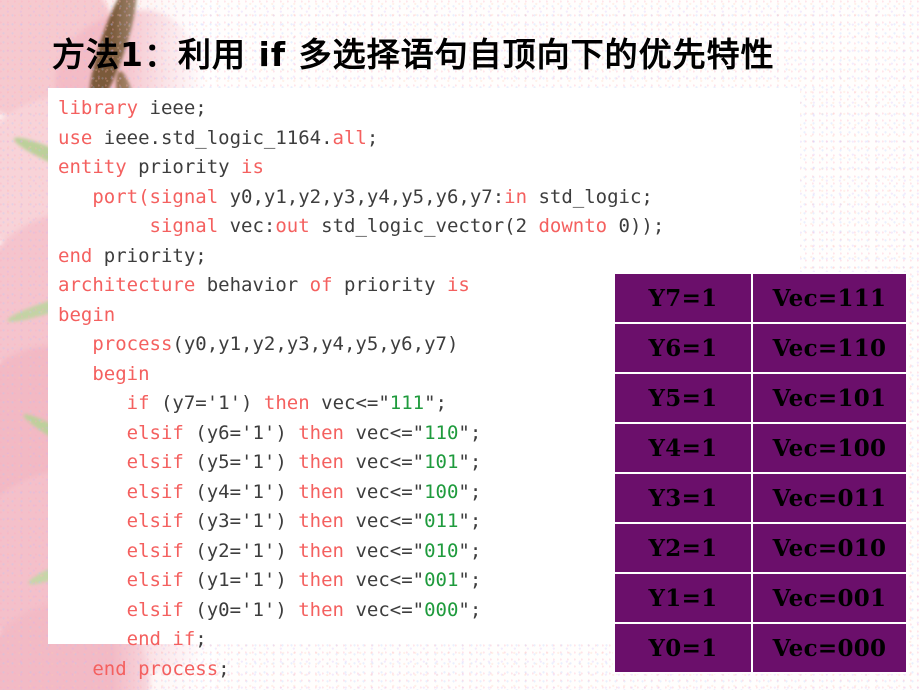 The height and width of the screenshot is (690, 920). What do you see at coordinates (683, 498) in the screenshot?
I see `truth-table-input-cell: Y3=1` at bounding box center [683, 498].